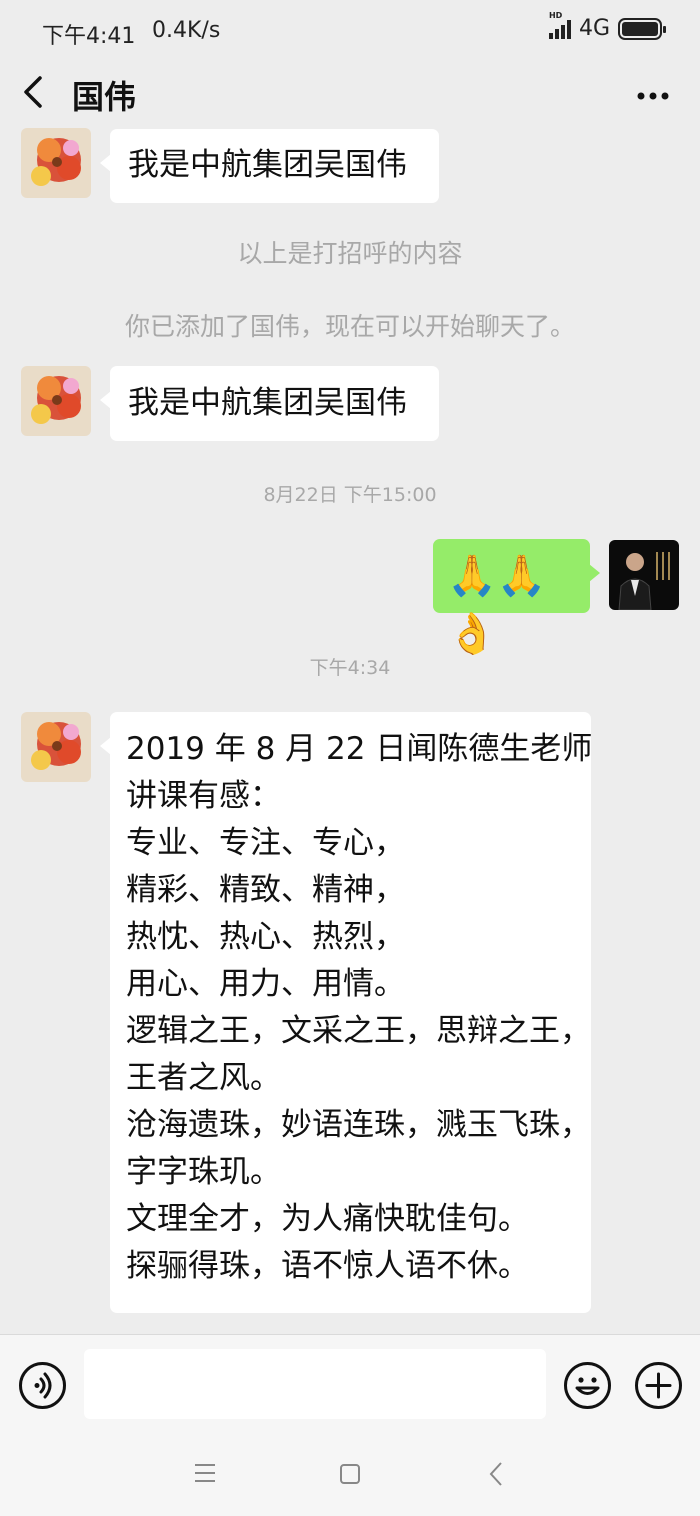 The image size is (700, 1516). I want to click on message-line: 讲课有感：, so click(203, 796).